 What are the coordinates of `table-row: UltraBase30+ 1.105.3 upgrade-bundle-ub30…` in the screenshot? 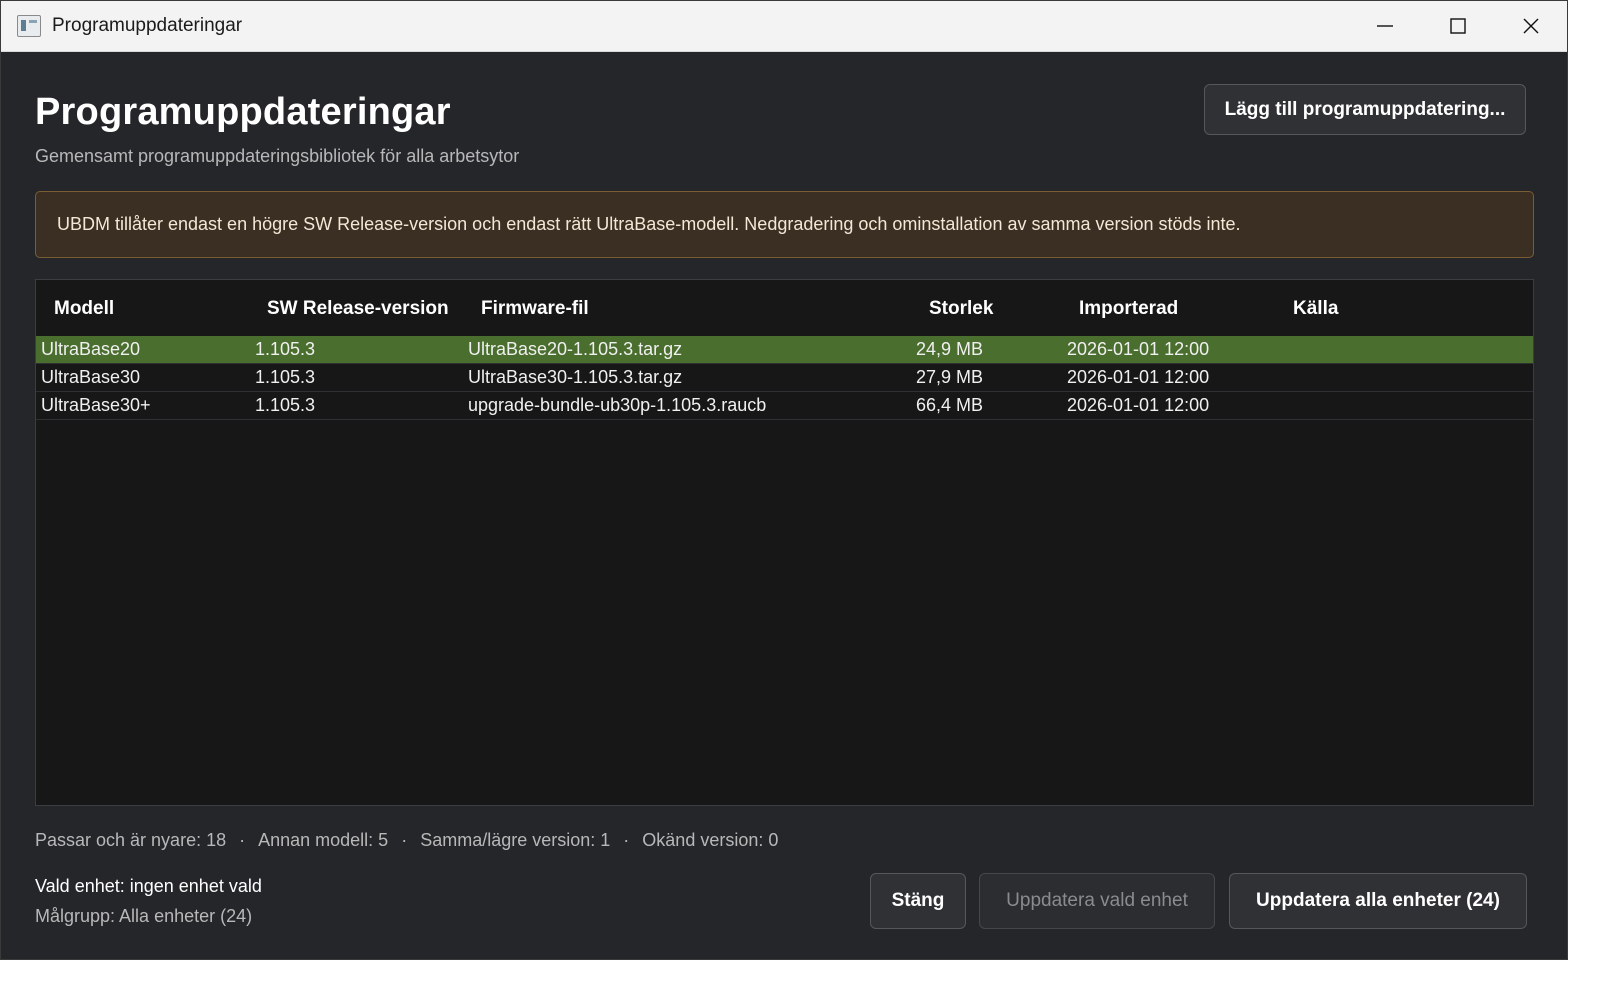 It's located at (784, 406).